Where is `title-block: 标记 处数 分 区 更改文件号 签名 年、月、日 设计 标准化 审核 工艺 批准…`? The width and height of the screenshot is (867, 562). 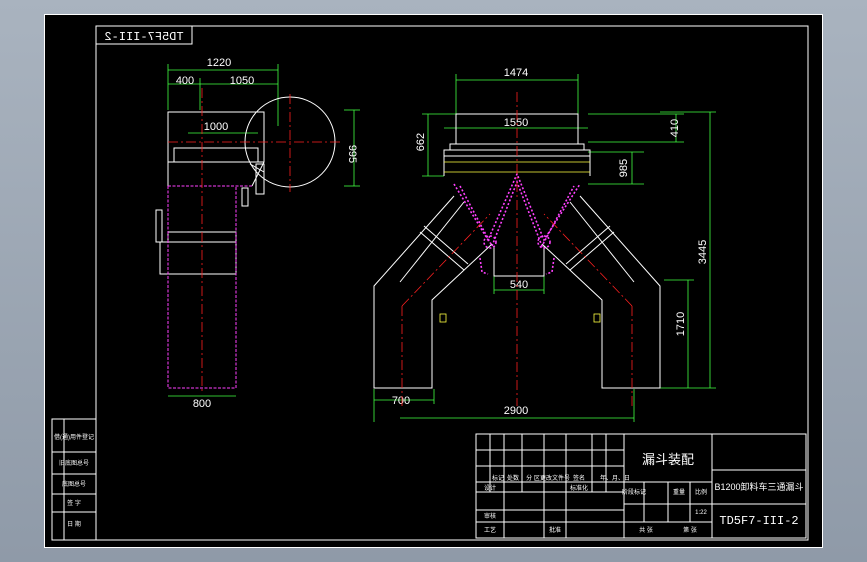
title-block: 标记 处数 分 区 更改文件号 签名 年、月、日 设计 标准化 审核 工艺 批准… is located at coordinates (641, 486).